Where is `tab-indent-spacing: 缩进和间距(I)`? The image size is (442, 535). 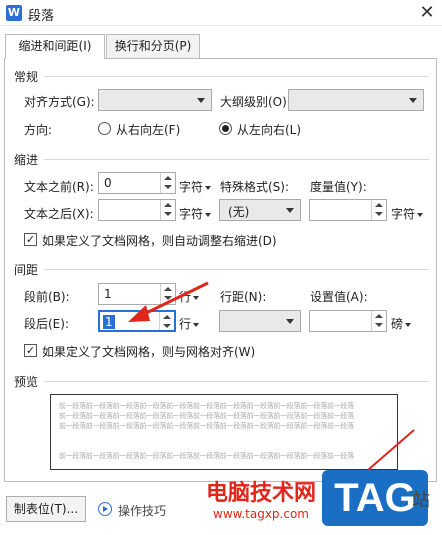 tab-indent-spacing: 缩进和间距(I) is located at coordinates (55, 46).